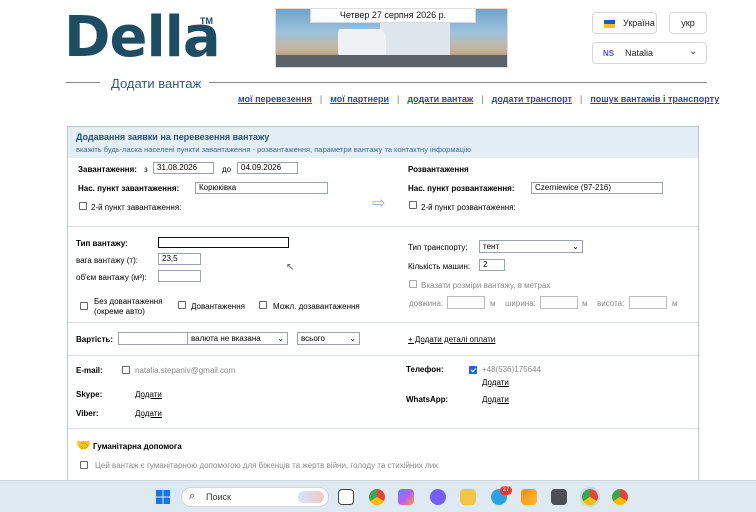 The height and width of the screenshot is (512, 756). What do you see at coordinates (406, 497) in the screenshot?
I see `copilot-icon` at bounding box center [406, 497].